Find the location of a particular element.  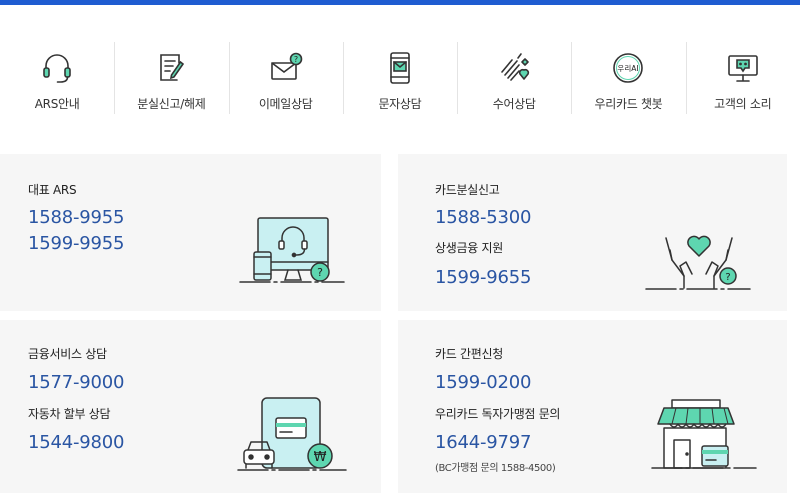

chatbot-icon: 우리AI is located at coordinates (628, 68).